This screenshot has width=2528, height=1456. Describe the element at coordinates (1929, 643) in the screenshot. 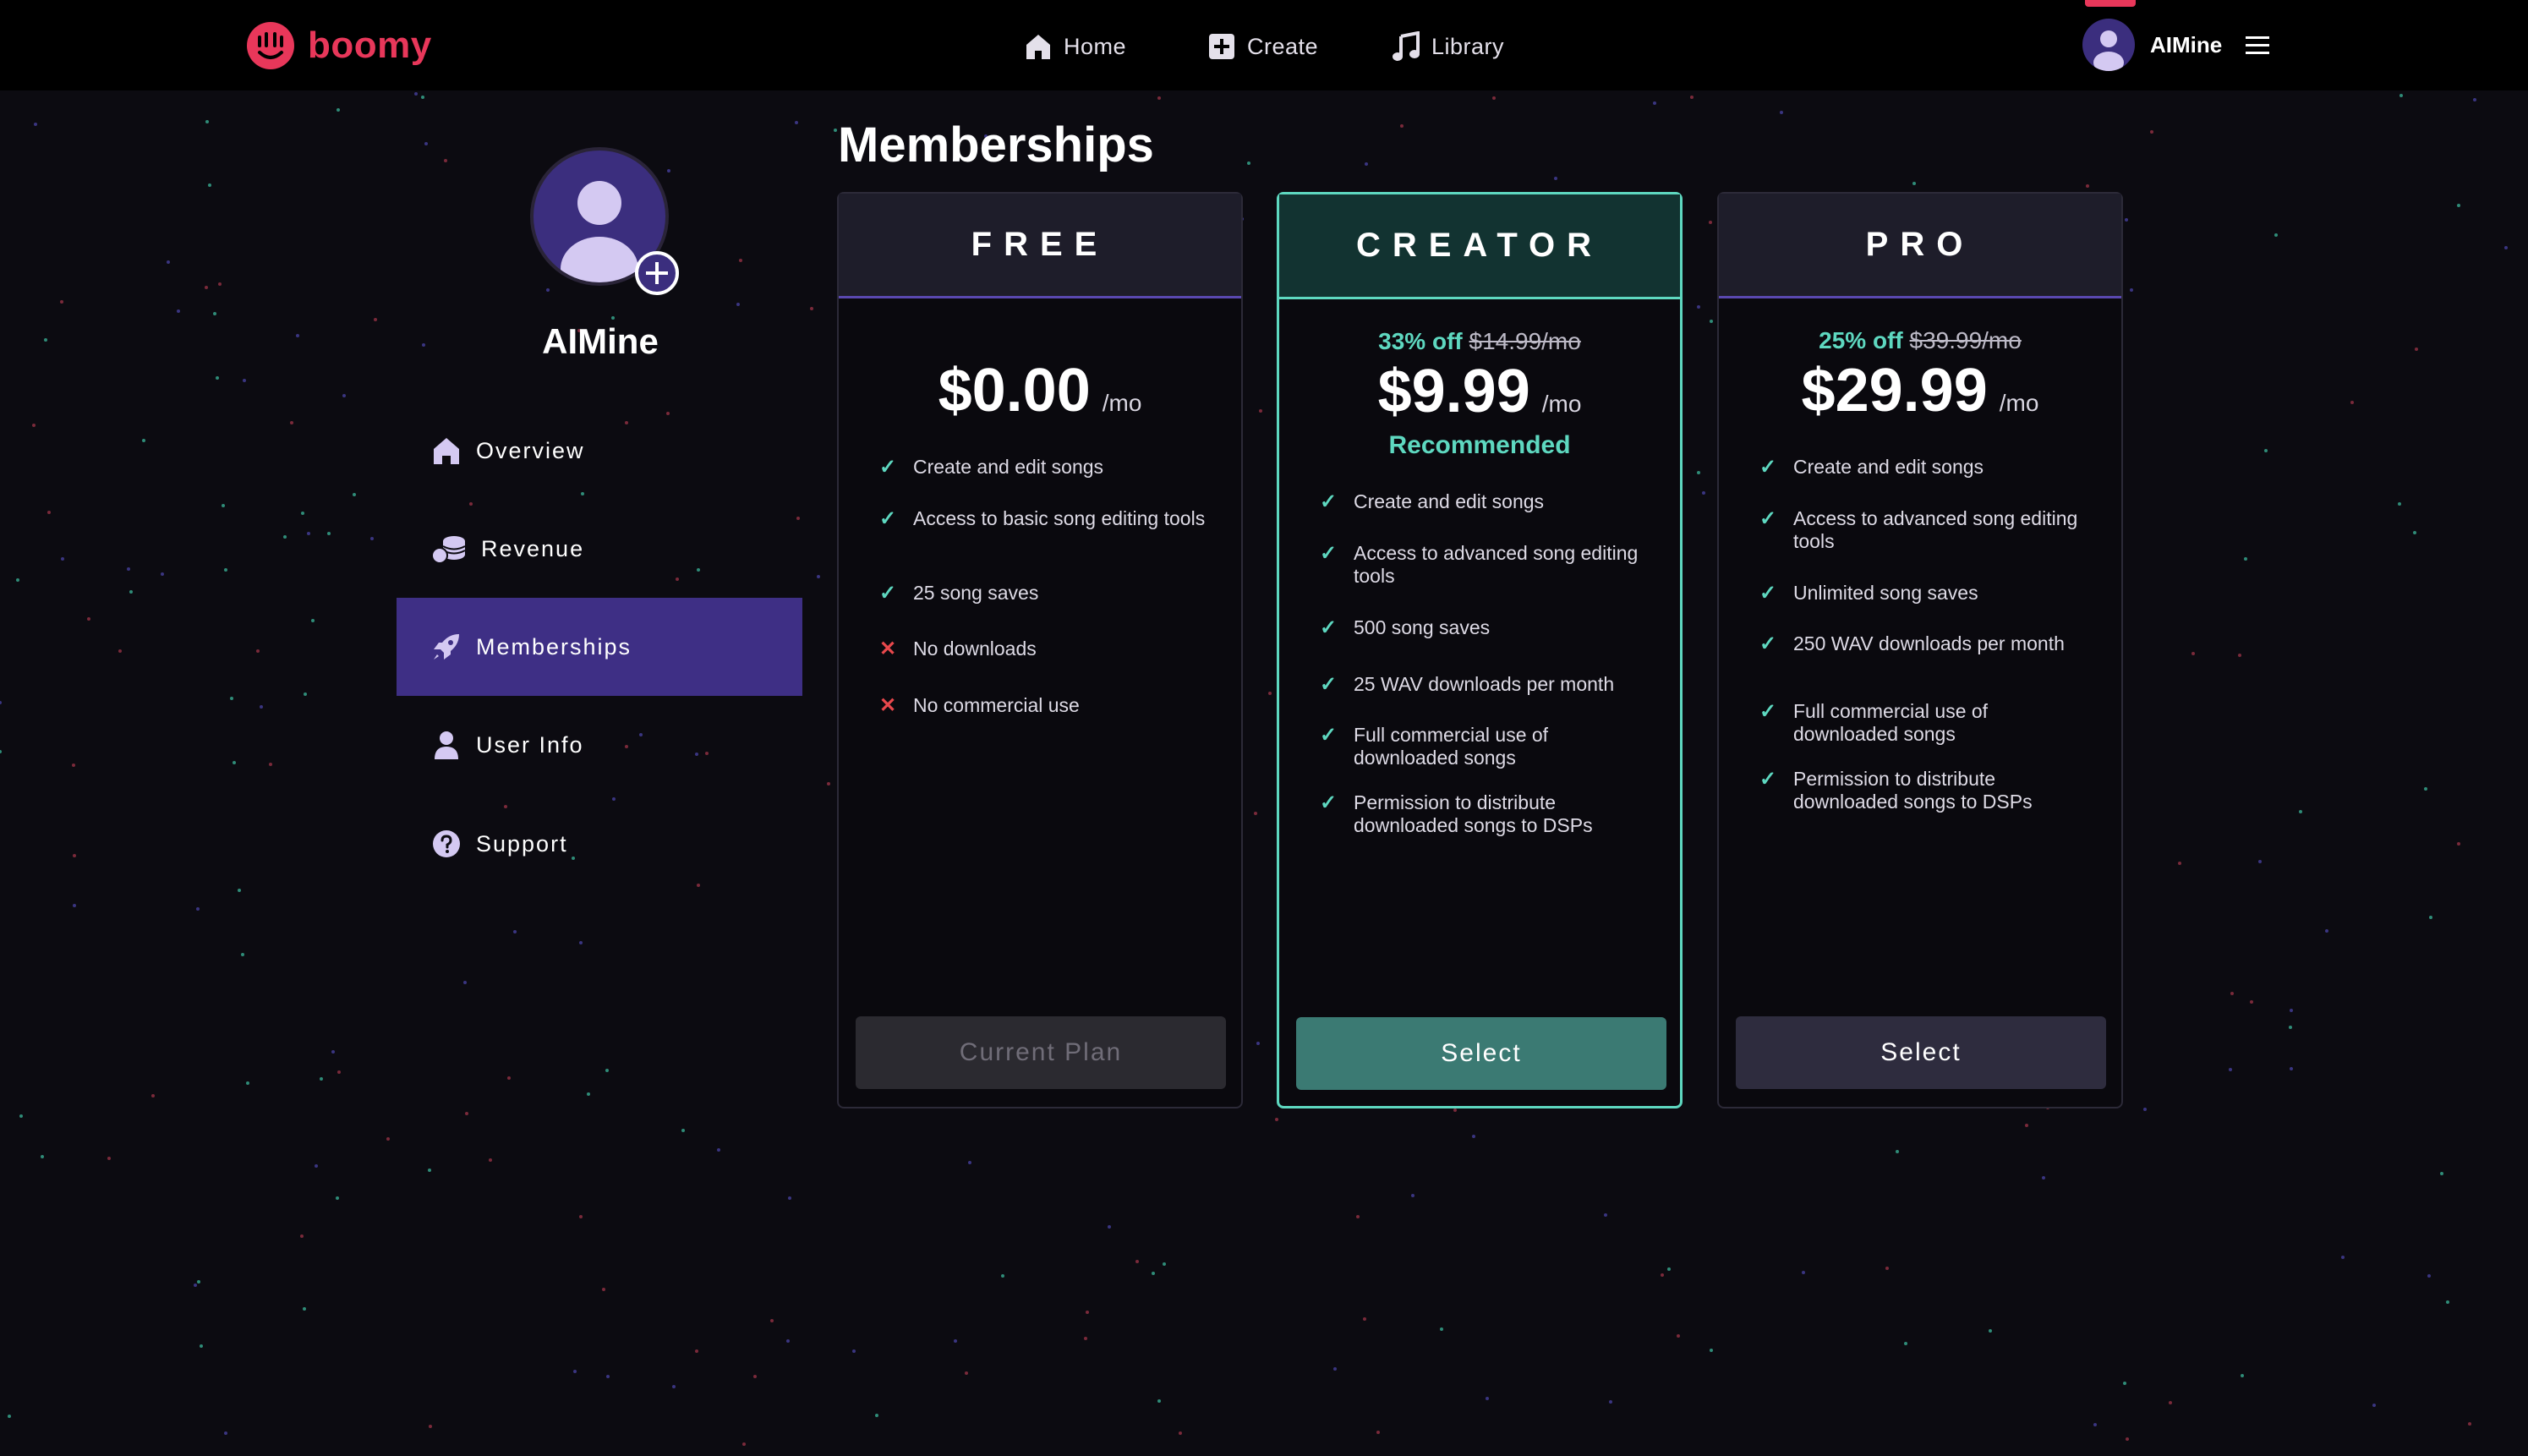

I see `feature-text: 250 WAV downloads per month` at that location.